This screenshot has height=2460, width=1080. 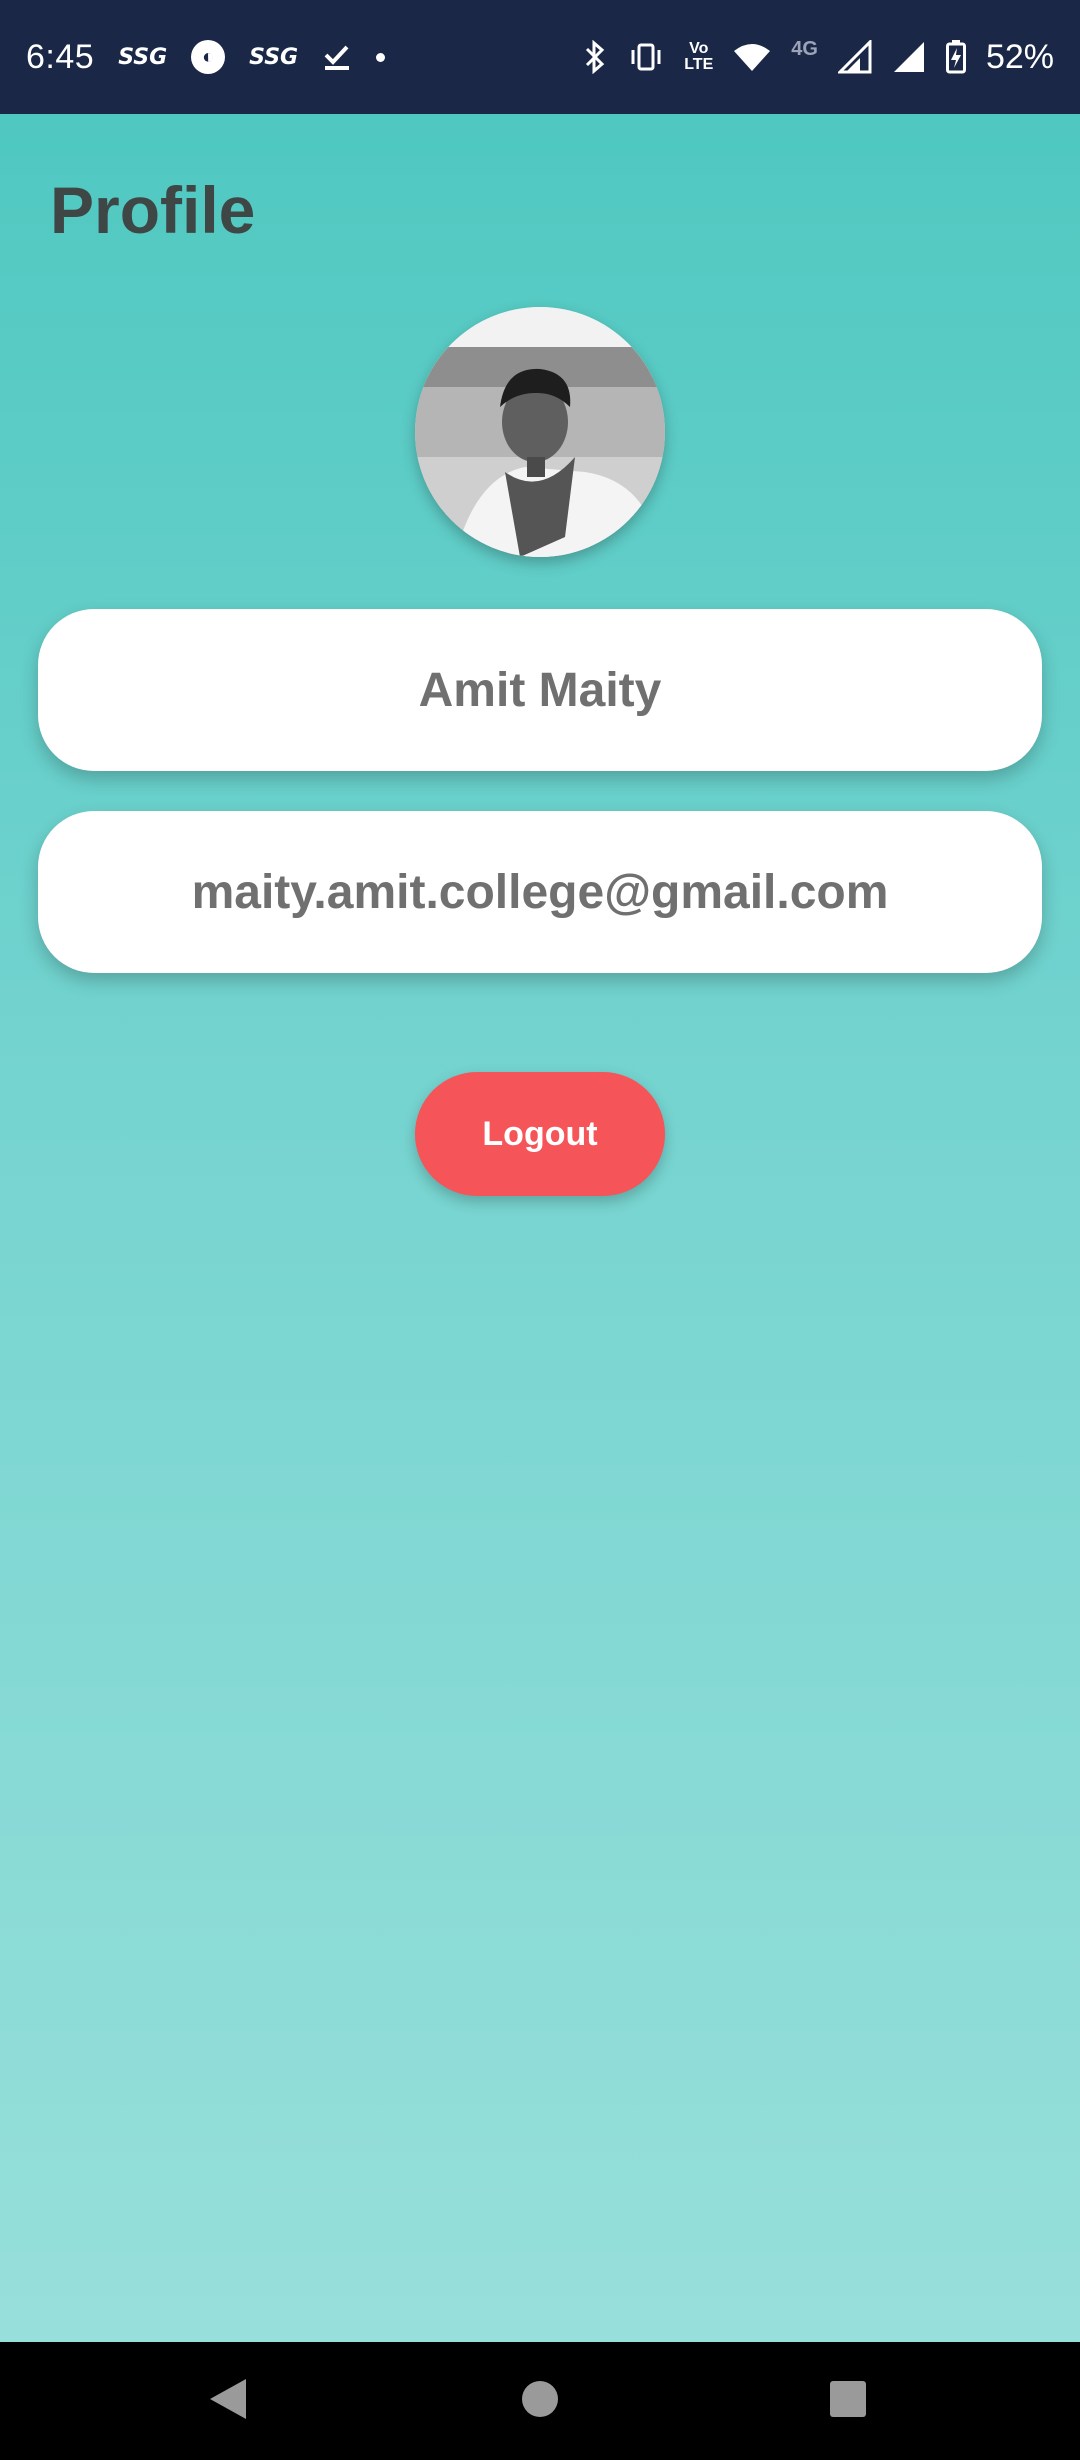 I want to click on email-field: maity.amit.college@gmail.com, so click(x=540, y=892).